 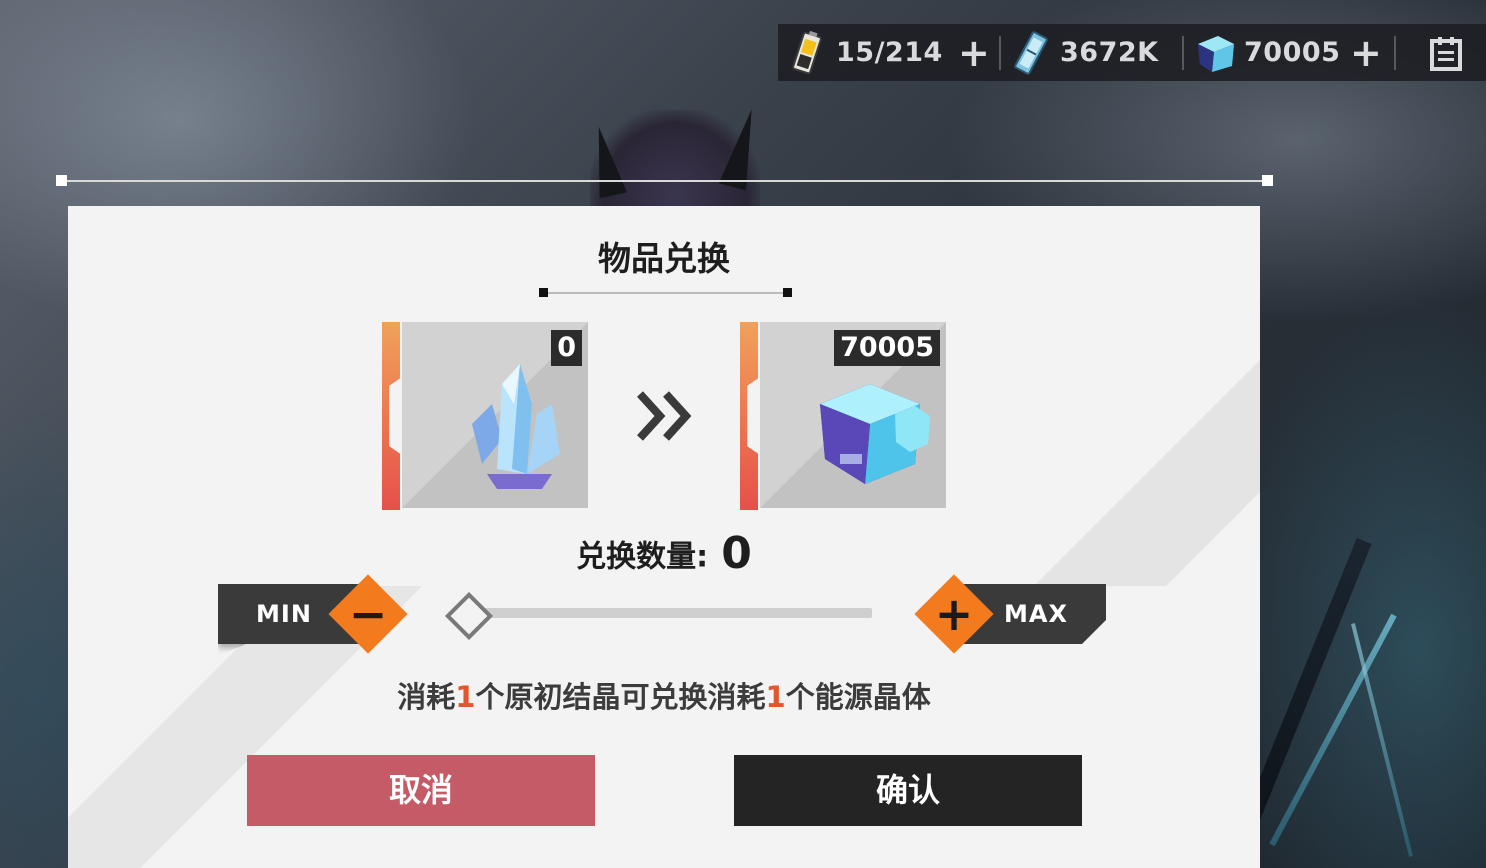 What do you see at coordinates (1382, 740) in the screenshot?
I see `background-wire` at bounding box center [1382, 740].